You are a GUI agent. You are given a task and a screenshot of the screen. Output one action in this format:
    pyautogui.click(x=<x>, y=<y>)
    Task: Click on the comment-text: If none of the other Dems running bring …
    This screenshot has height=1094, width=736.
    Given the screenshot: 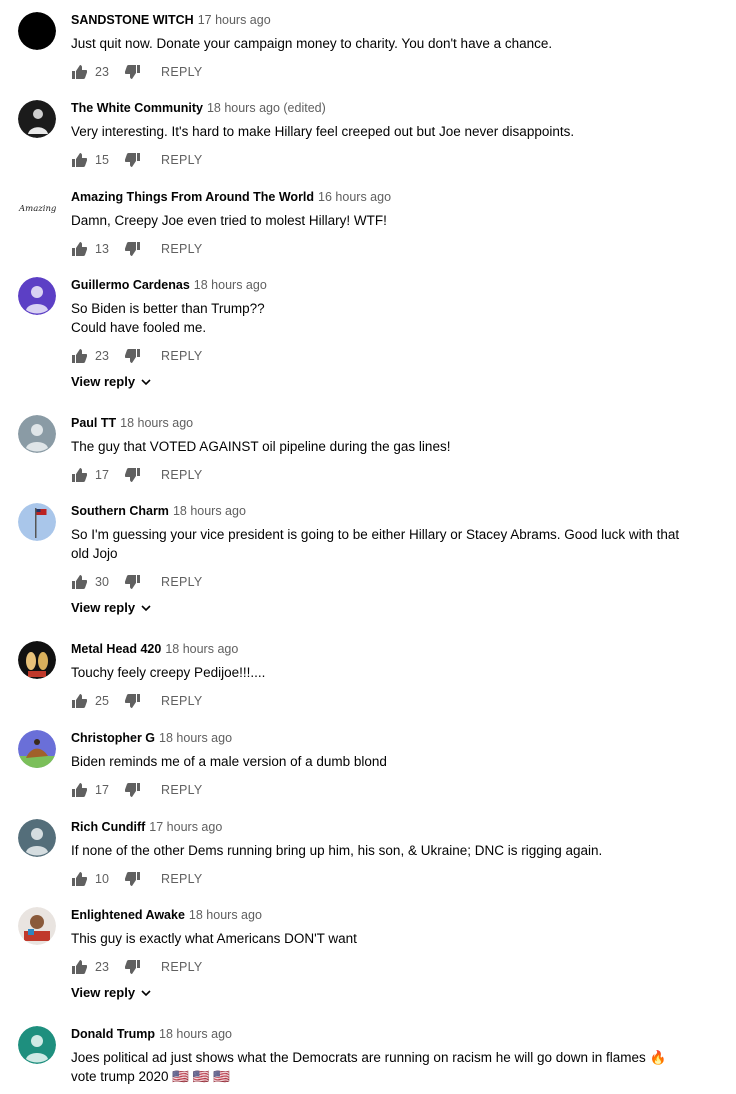 What is the action you would take?
    pyautogui.click(x=337, y=850)
    